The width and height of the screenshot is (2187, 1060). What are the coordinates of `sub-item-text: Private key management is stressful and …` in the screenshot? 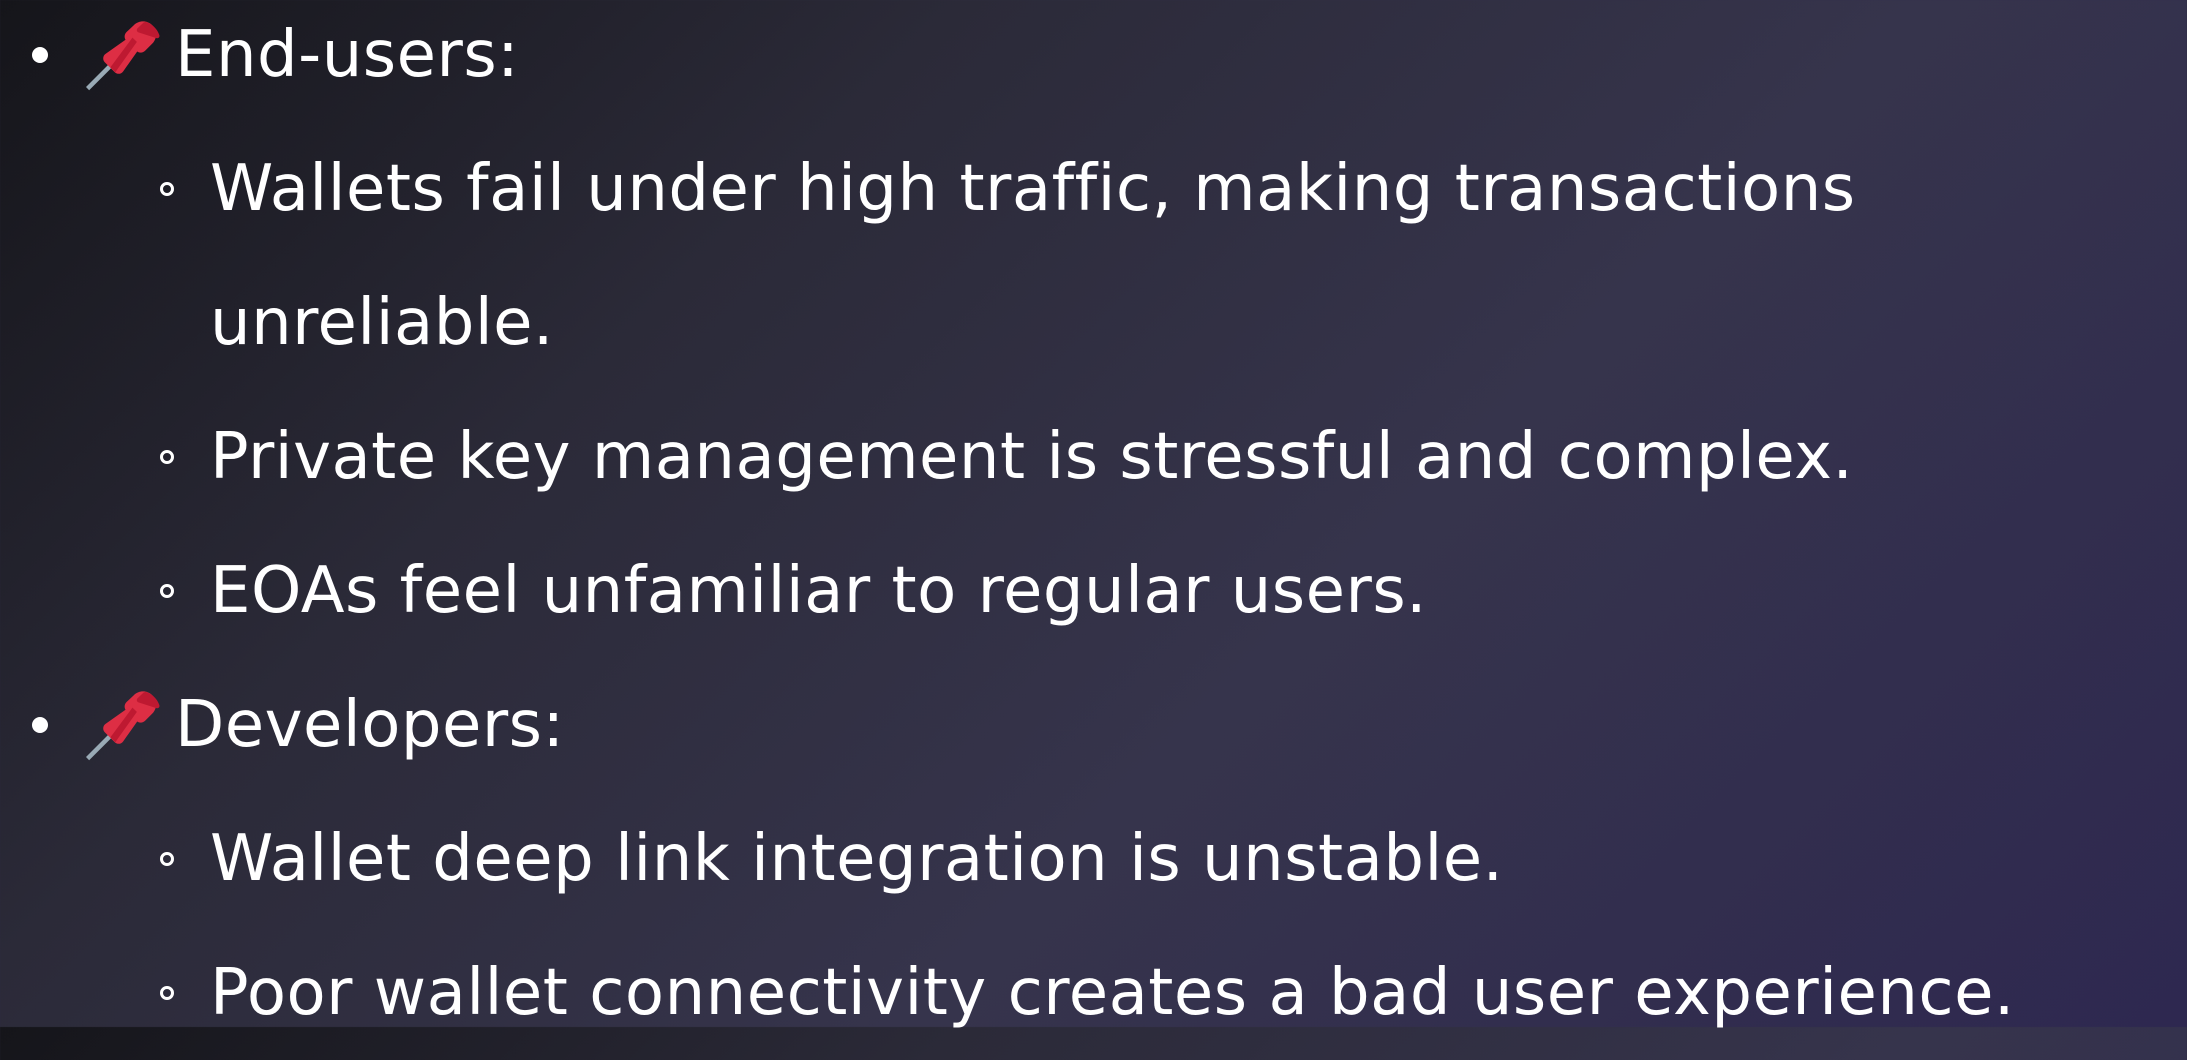 It's located at (1032, 457).